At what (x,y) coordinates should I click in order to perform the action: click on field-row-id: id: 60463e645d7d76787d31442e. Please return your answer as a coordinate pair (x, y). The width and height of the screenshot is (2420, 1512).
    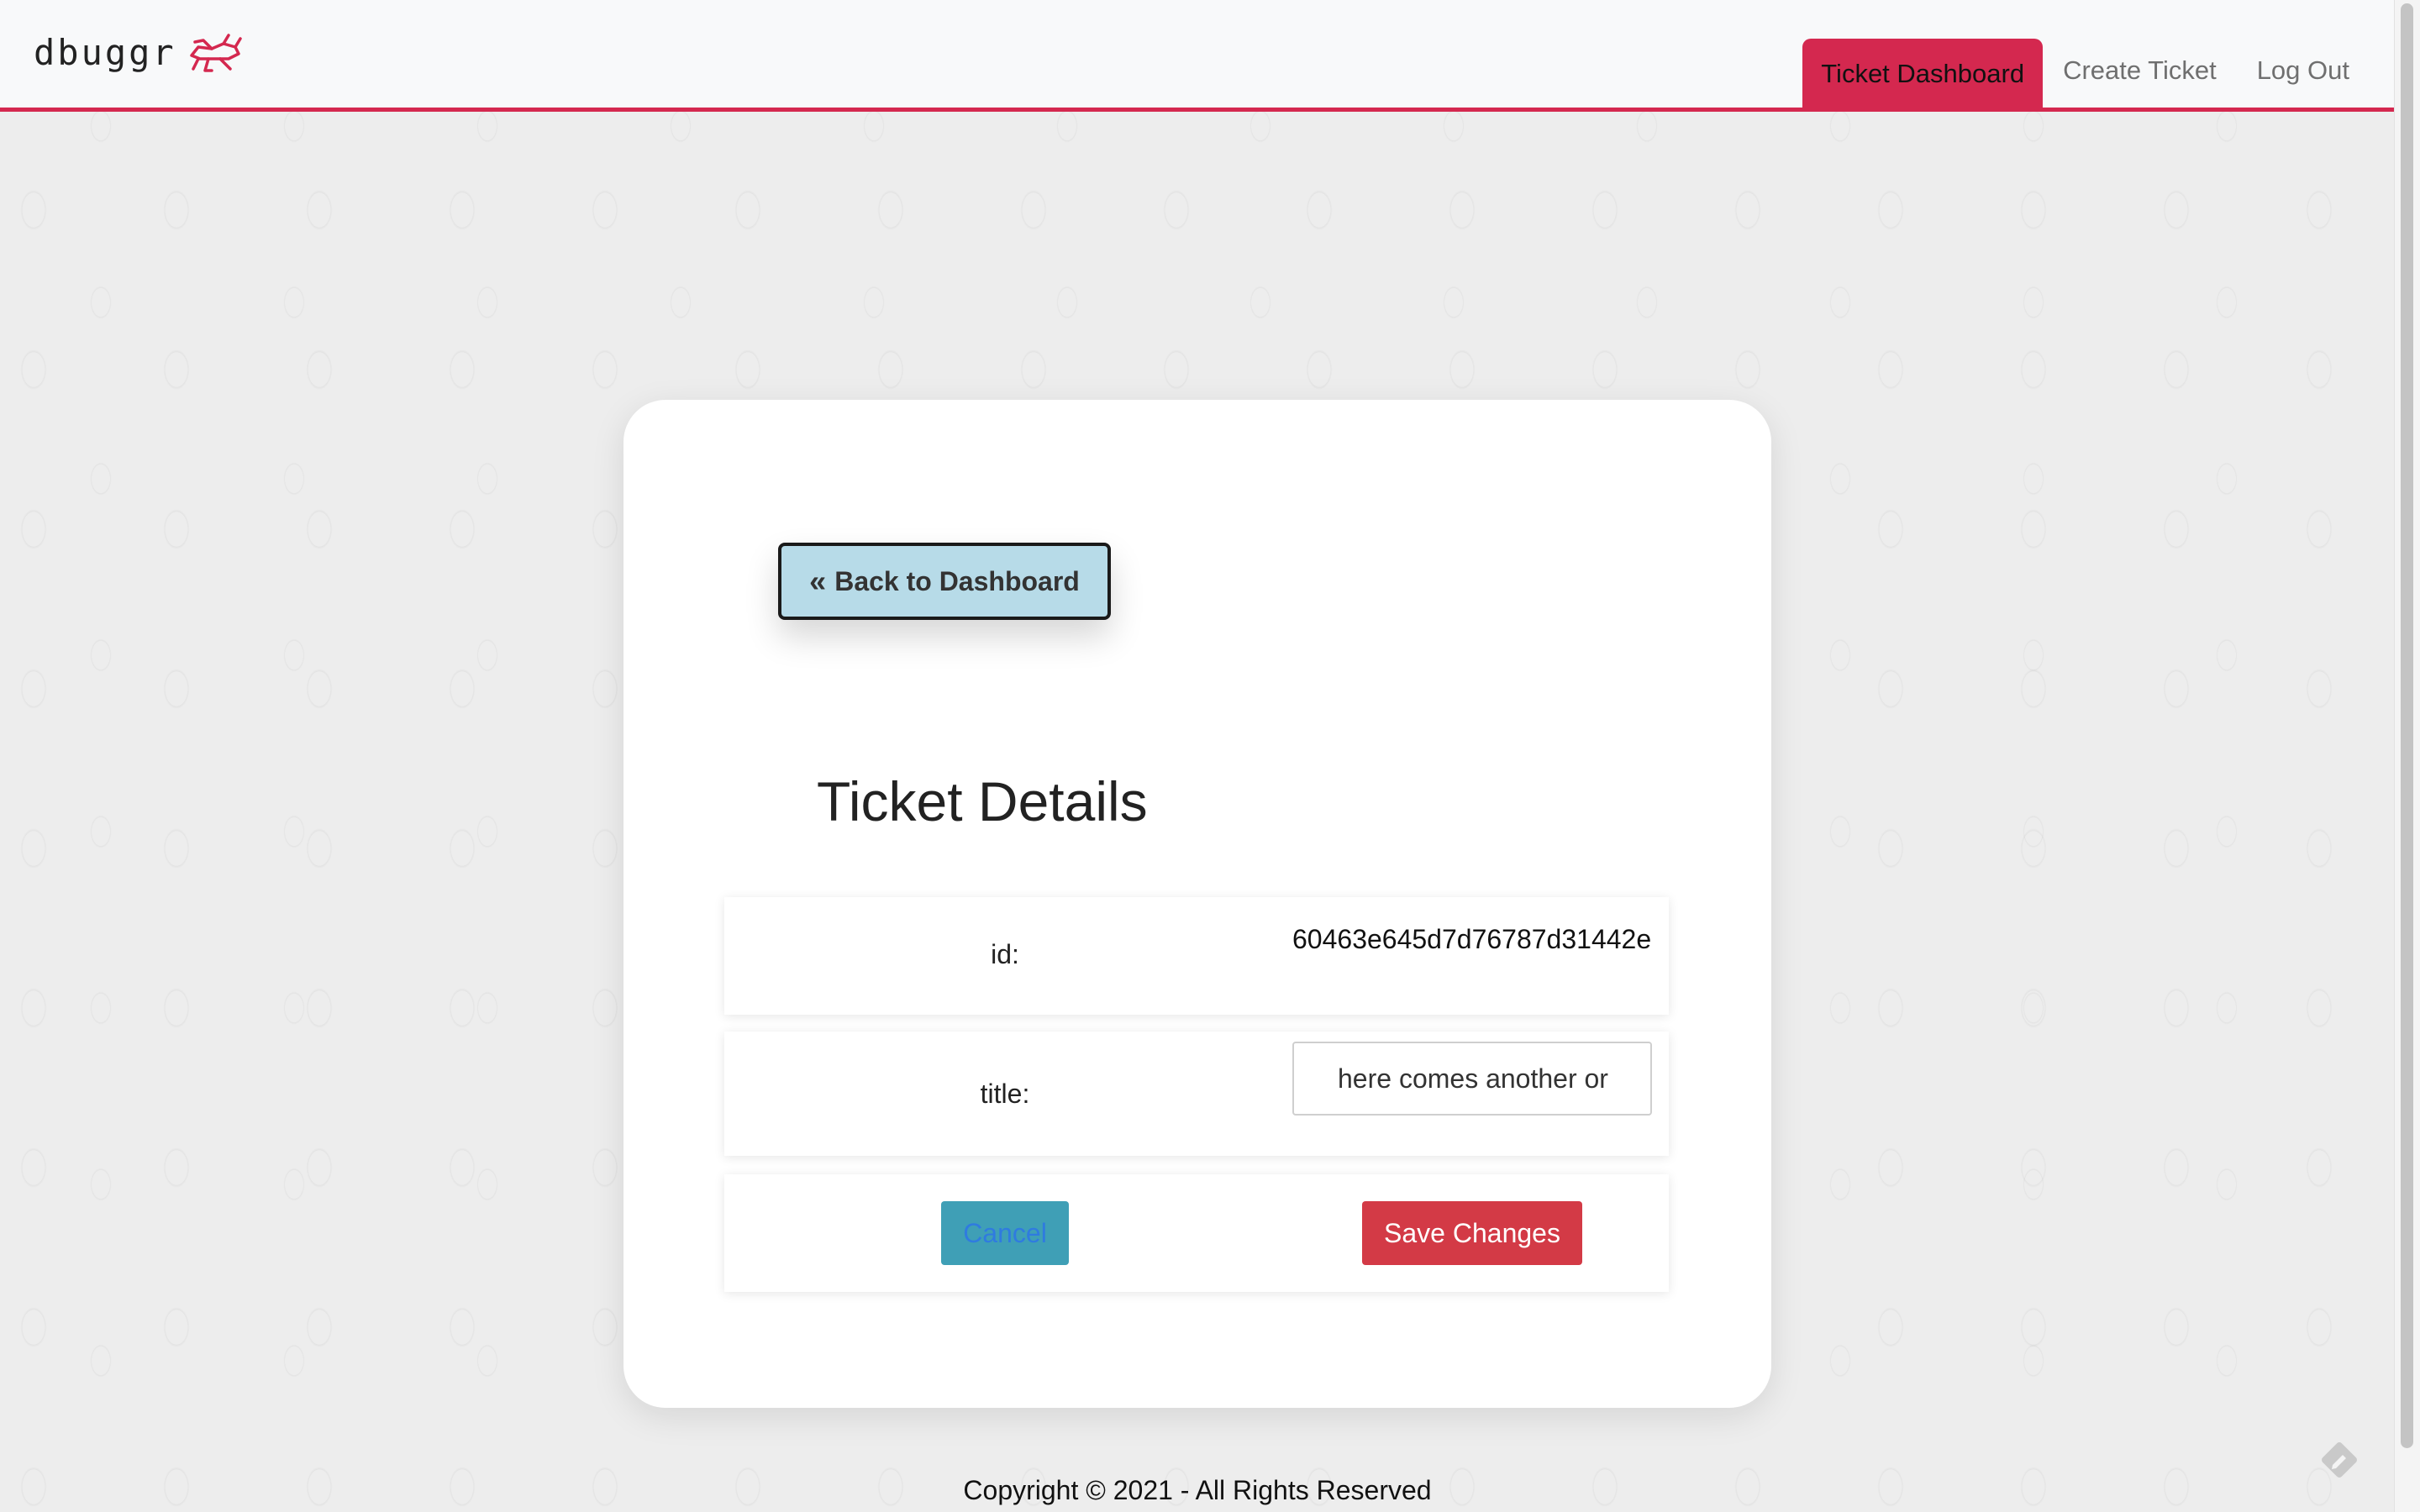
    Looking at the image, I should click on (1196, 956).